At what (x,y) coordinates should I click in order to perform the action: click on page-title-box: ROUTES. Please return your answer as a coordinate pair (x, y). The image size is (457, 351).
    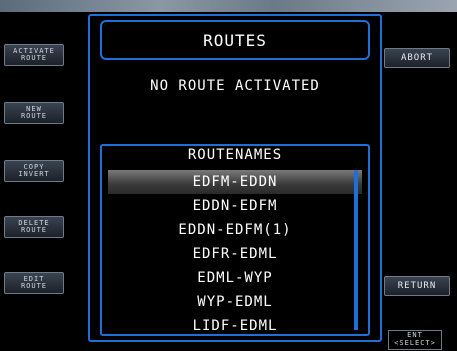
    Looking at the image, I should click on (235, 40).